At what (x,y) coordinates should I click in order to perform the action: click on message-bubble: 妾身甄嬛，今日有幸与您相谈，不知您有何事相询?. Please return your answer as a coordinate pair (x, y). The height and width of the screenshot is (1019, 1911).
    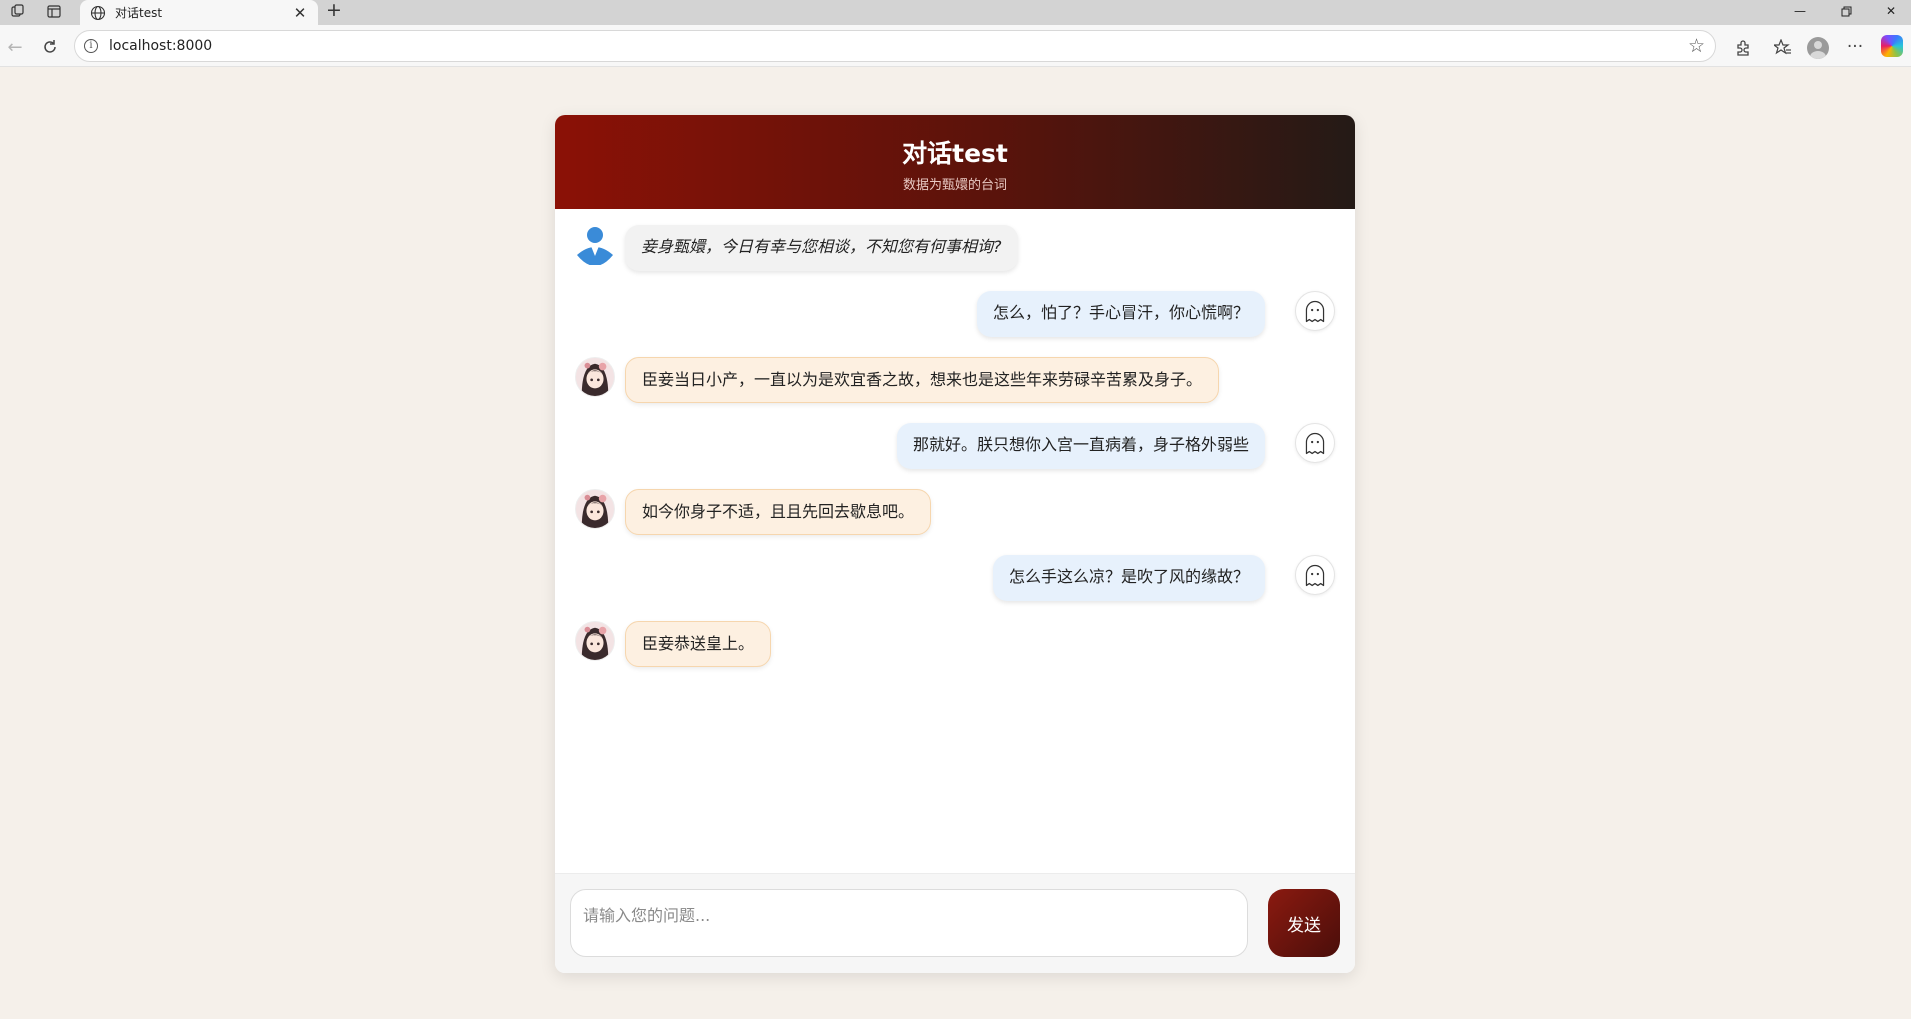
    Looking at the image, I should click on (821, 248).